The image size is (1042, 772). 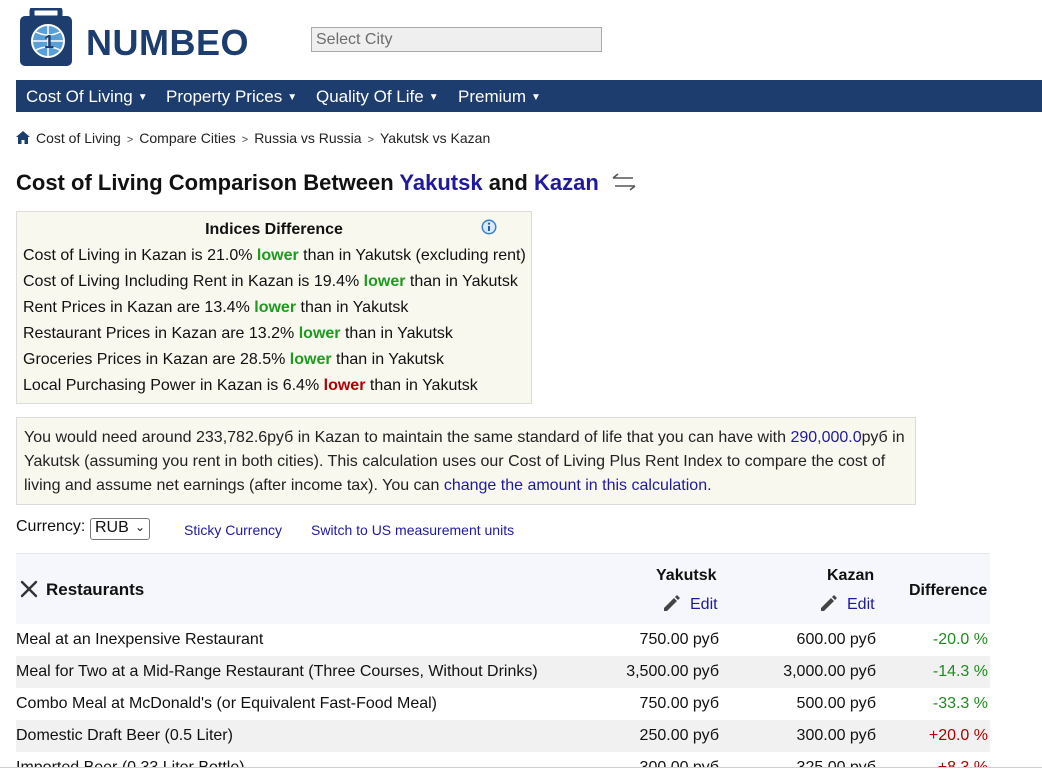 What do you see at coordinates (948, 590) in the screenshot?
I see `col-header-difference: Difference` at bounding box center [948, 590].